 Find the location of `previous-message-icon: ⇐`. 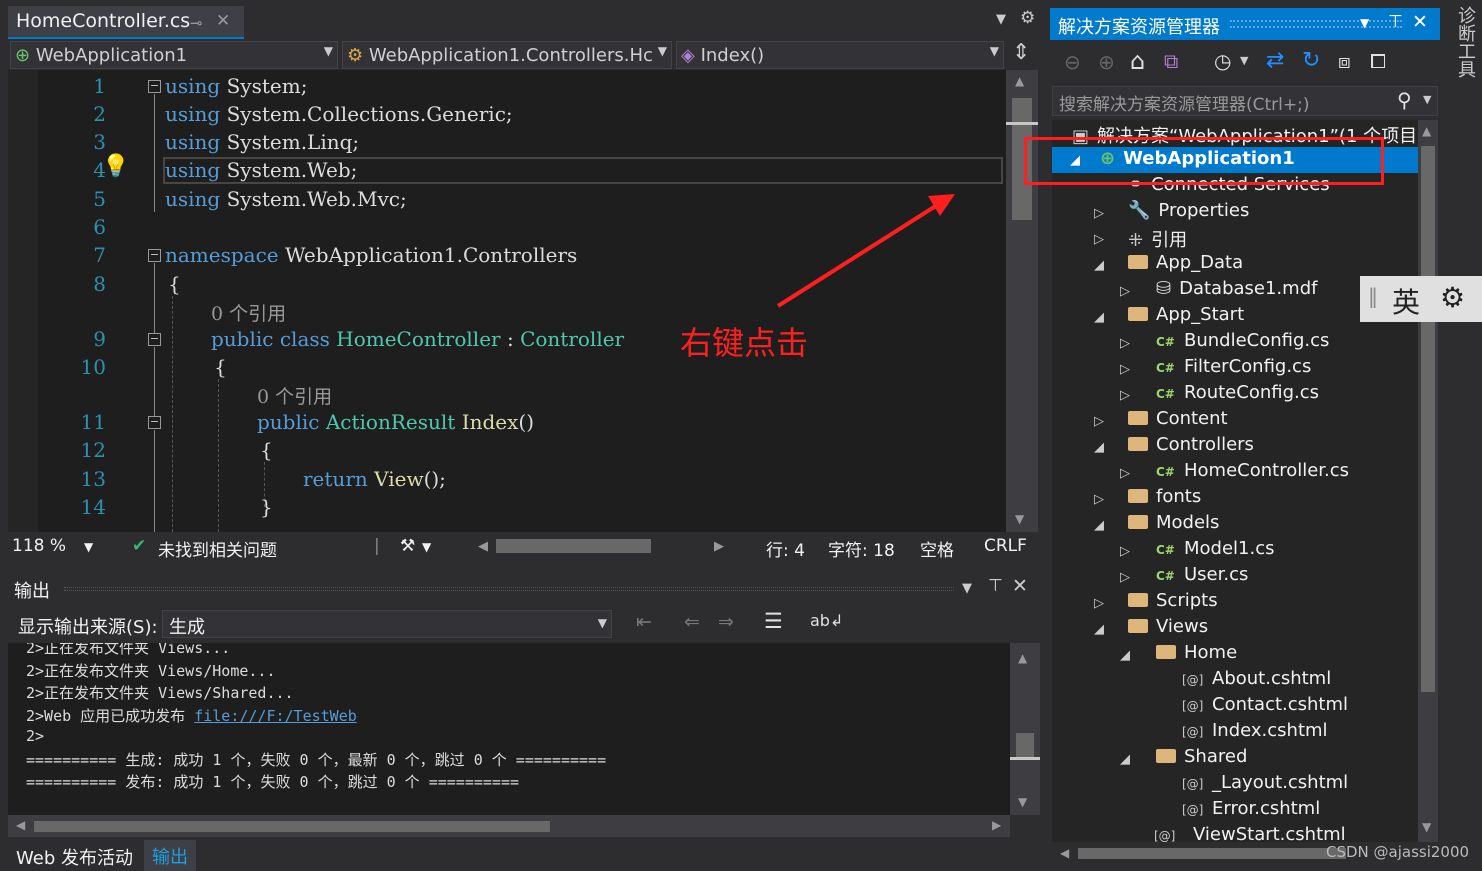

previous-message-icon: ⇐ is located at coordinates (692, 622).